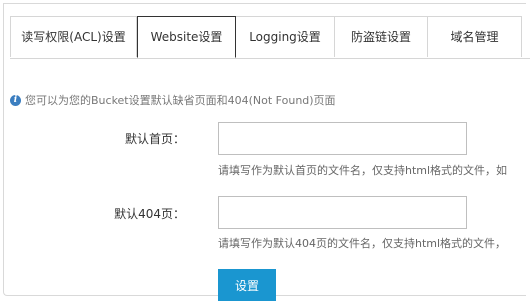 The width and height of the screenshot is (530, 301). I want to click on info-tip: i 您可以为您的Bucket设置默认缺省页面和404(Not Found)页面, so click(173, 100).